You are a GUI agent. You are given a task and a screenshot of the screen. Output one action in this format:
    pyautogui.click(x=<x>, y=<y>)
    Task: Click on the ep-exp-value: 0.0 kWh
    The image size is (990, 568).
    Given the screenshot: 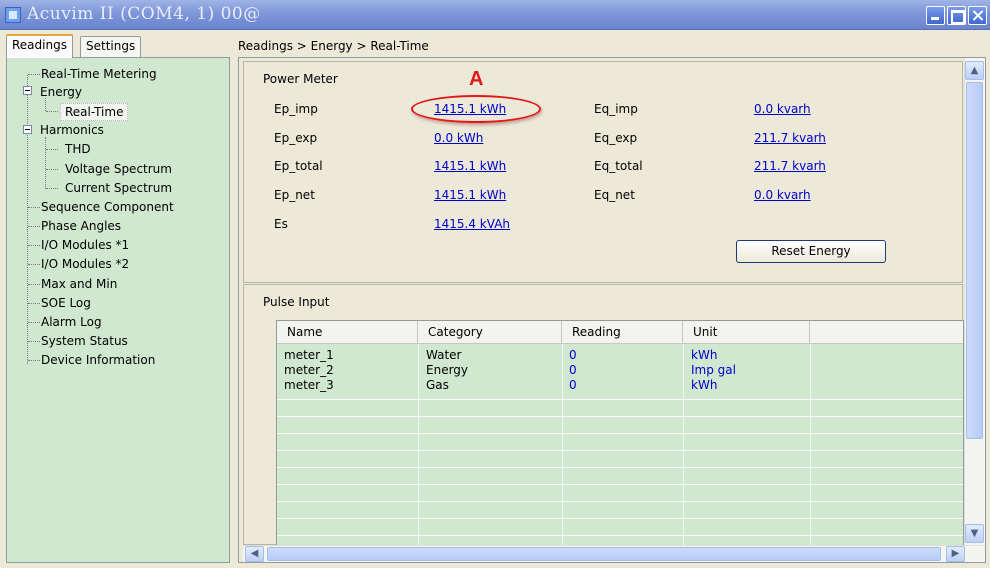 What is the action you would take?
    pyautogui.click(x=458, y=138)
    